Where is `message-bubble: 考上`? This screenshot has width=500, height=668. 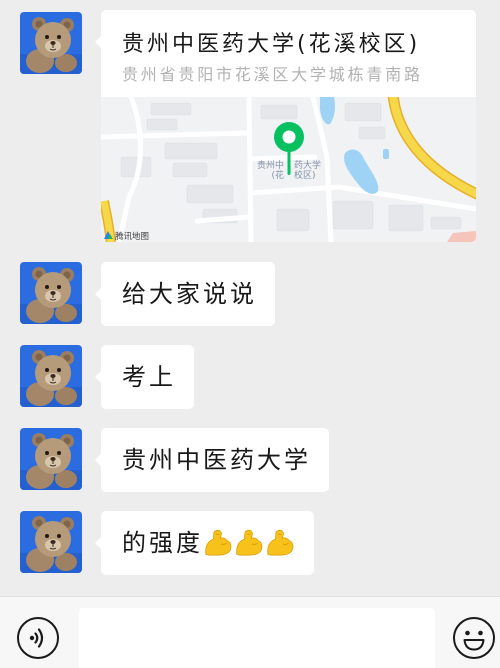
message-bubble: 考上 is located at coordinates (144, 377).